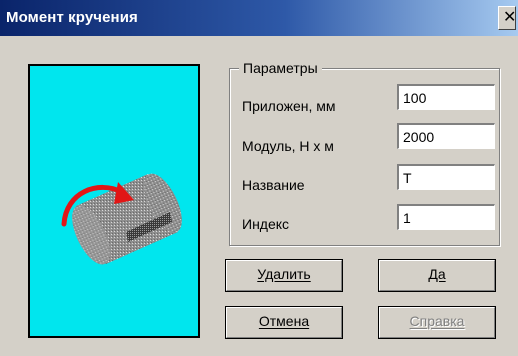 The width and height of the screenshot is (518, 356). I want to click on window-title: Момент кручения, so click(72, 17).